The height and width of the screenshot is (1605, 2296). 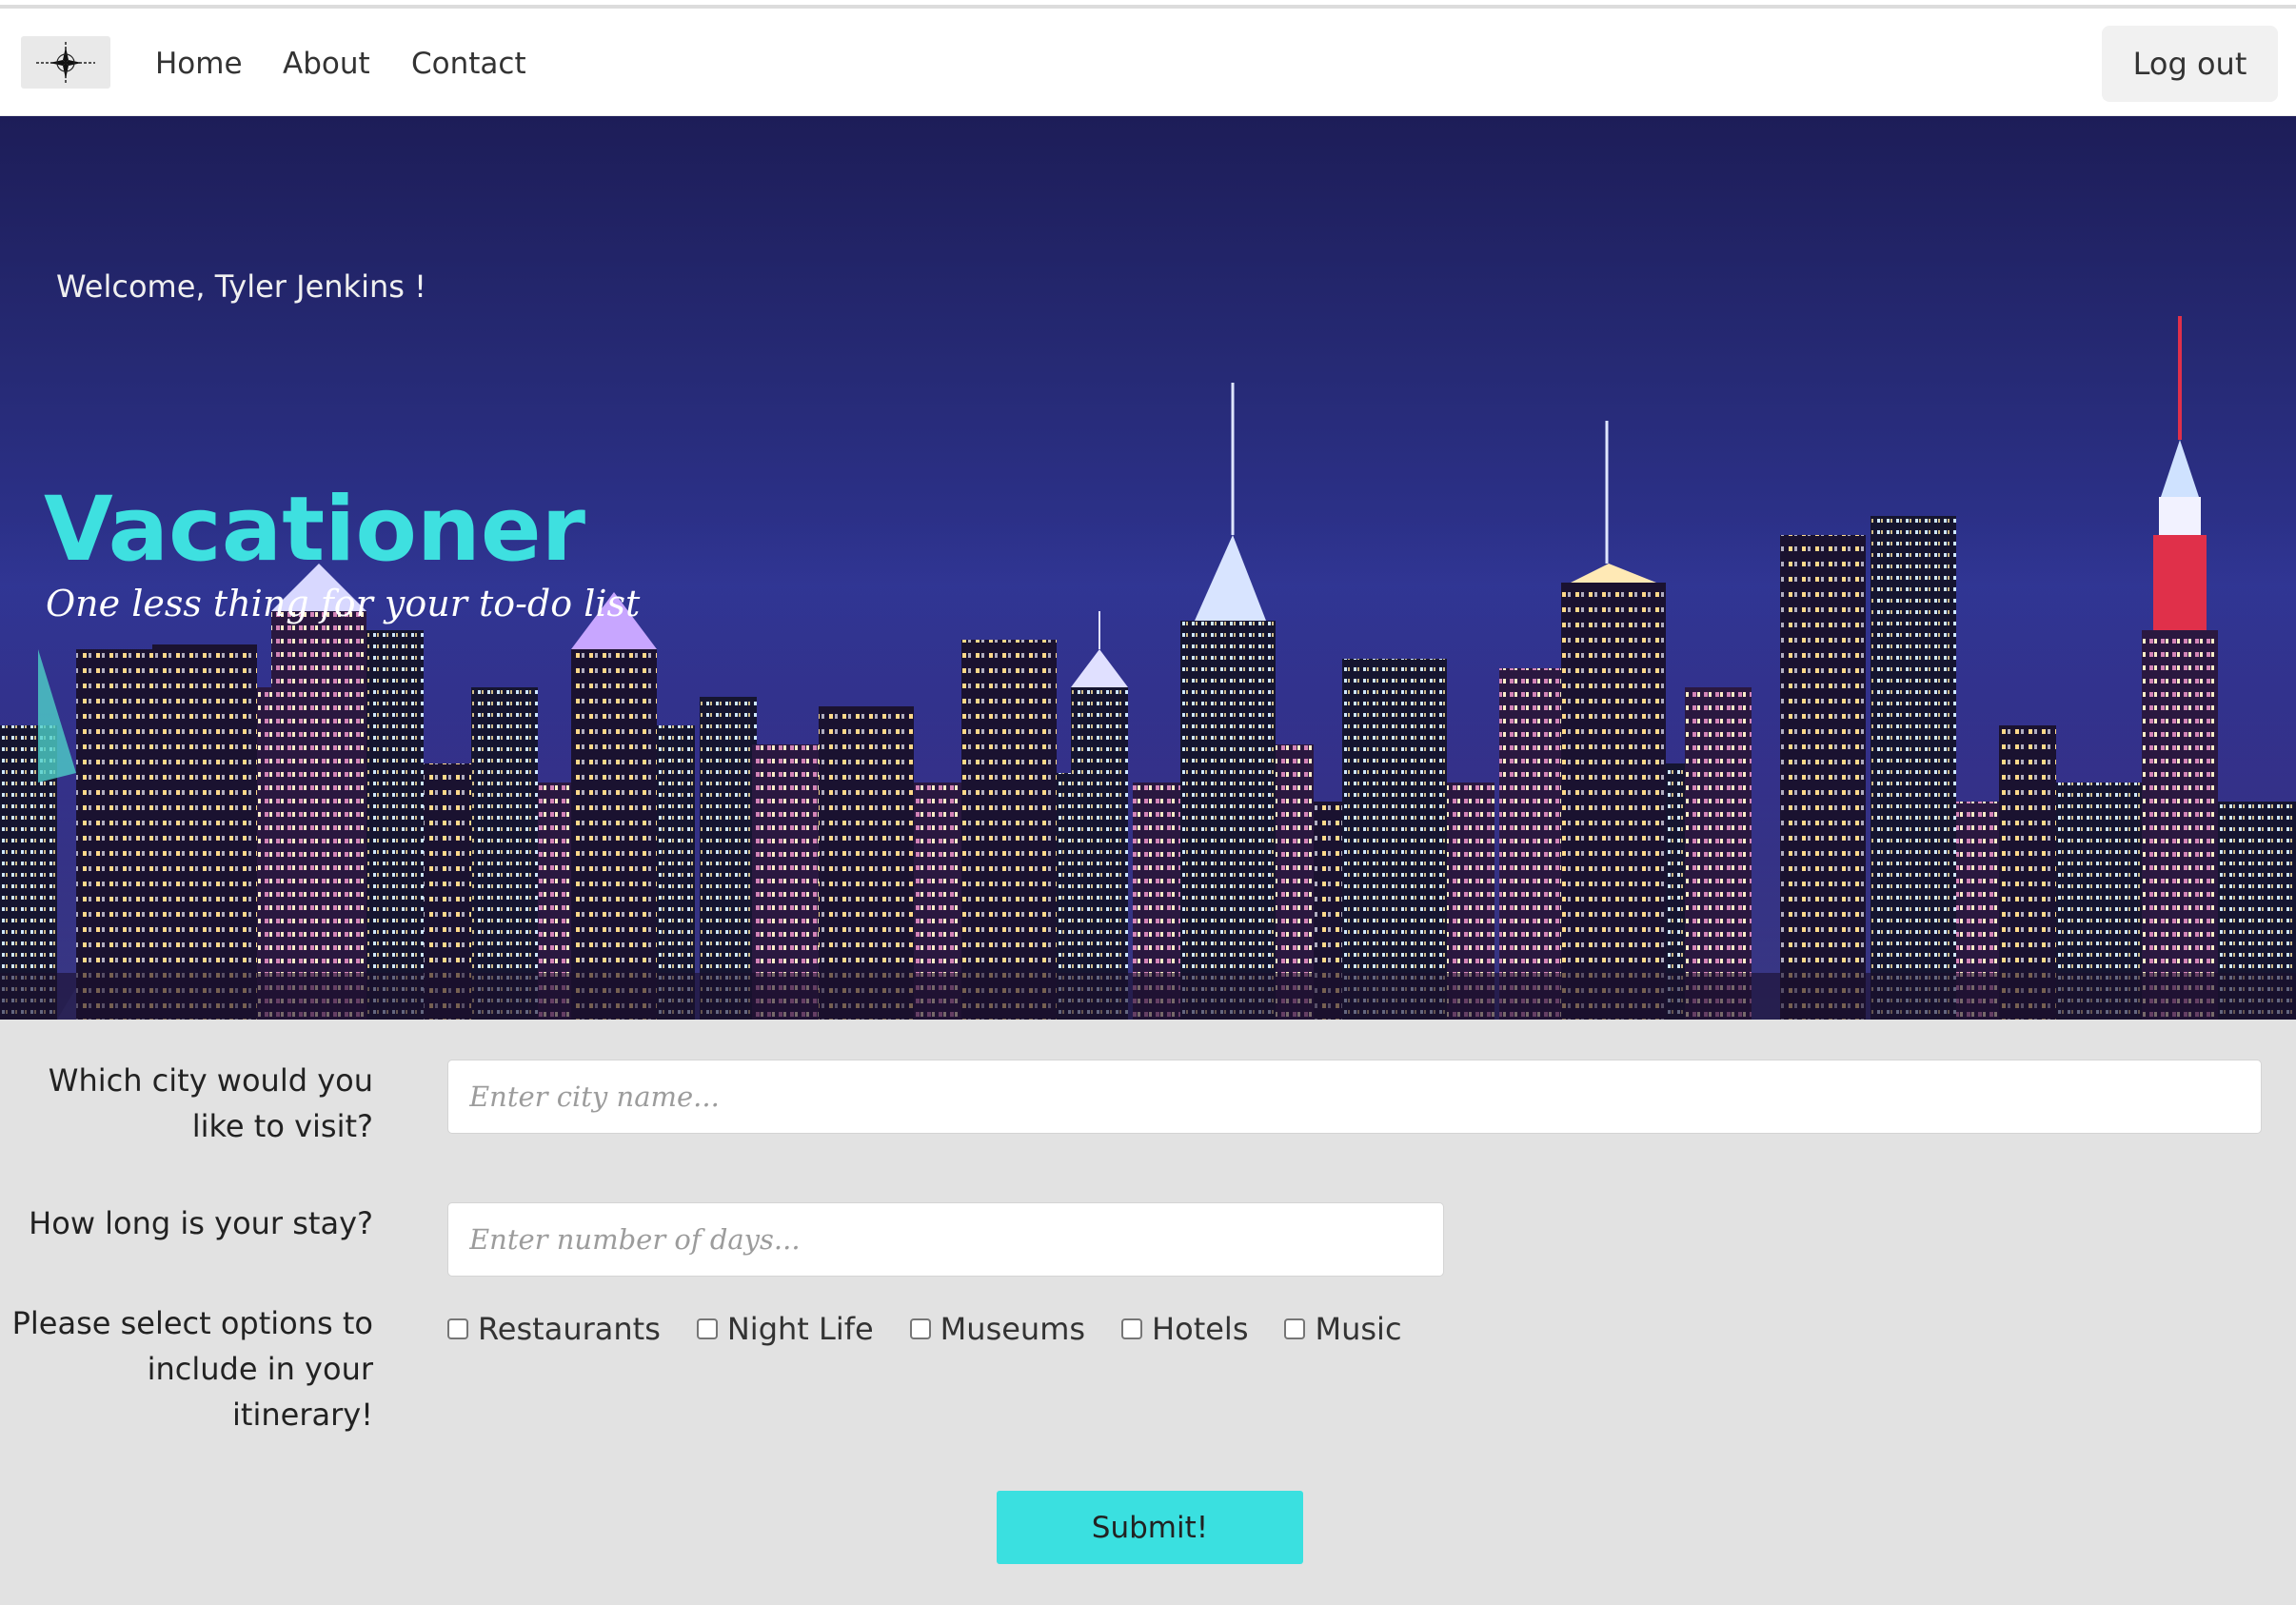 What do you see at coordinates (199, 64) in the screenshot?
I see `nav-link-home: Home` at bounding box center [199, 64].